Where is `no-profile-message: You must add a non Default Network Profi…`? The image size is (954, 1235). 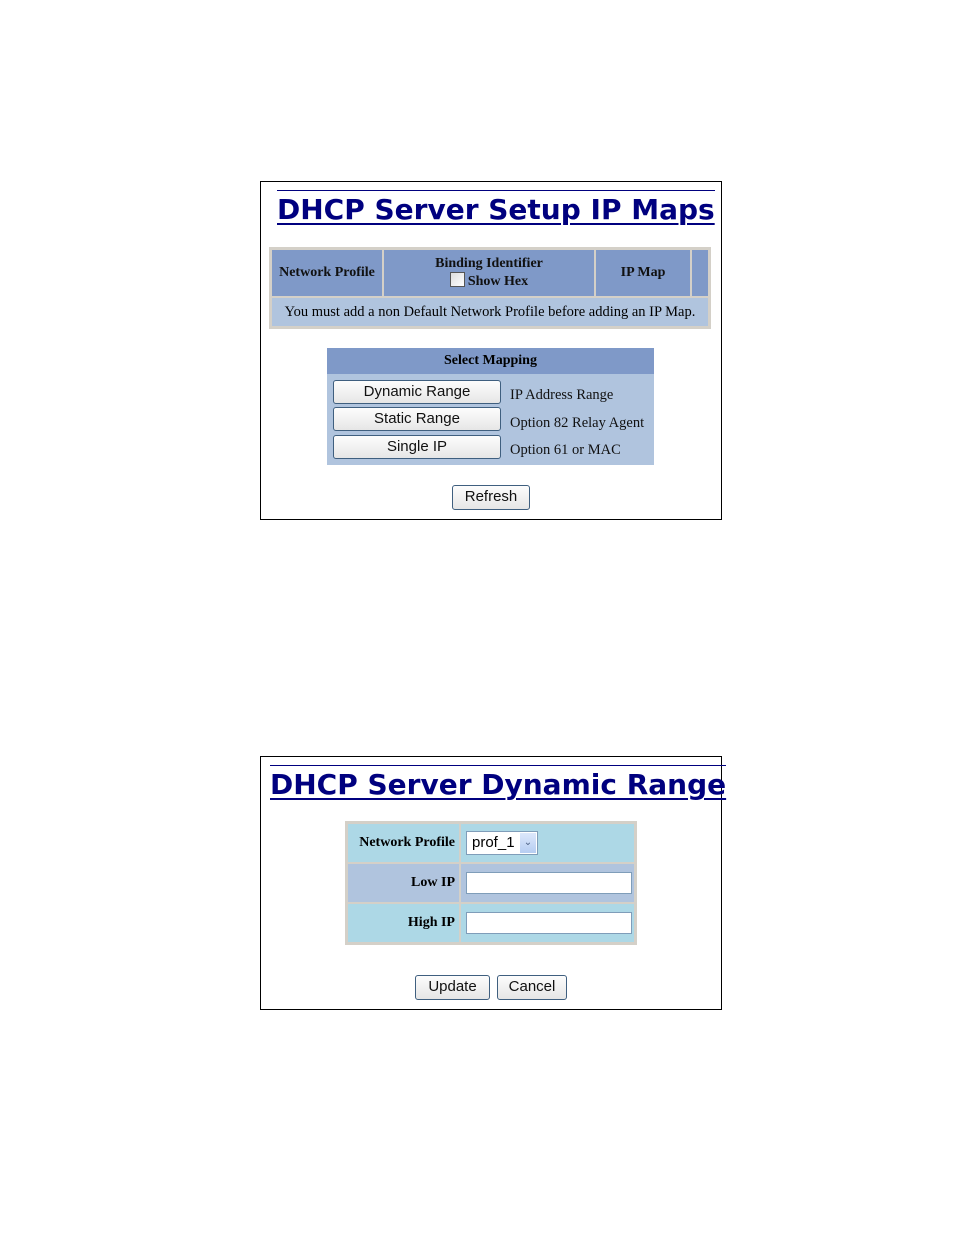 no-profile-message: You must add a non Default Network Profi… is located at coordinates (490, 312).